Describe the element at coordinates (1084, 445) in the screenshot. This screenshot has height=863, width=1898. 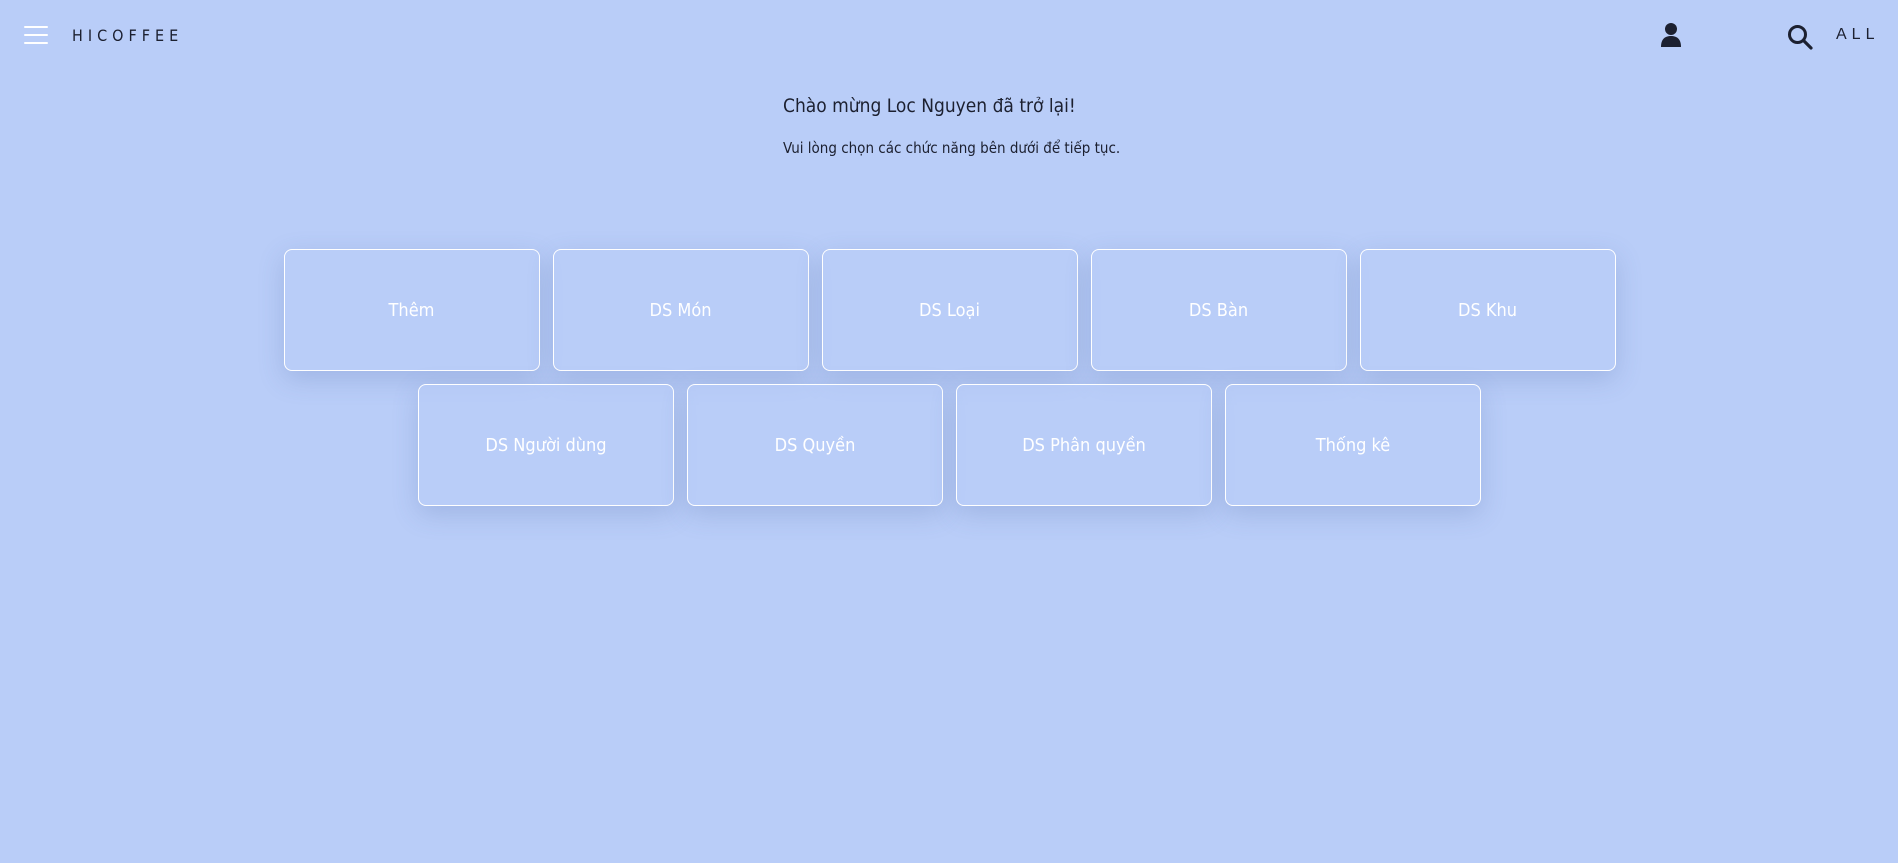
I see `tile-ds-phan-quyen: DS Phân quyền` at that location.